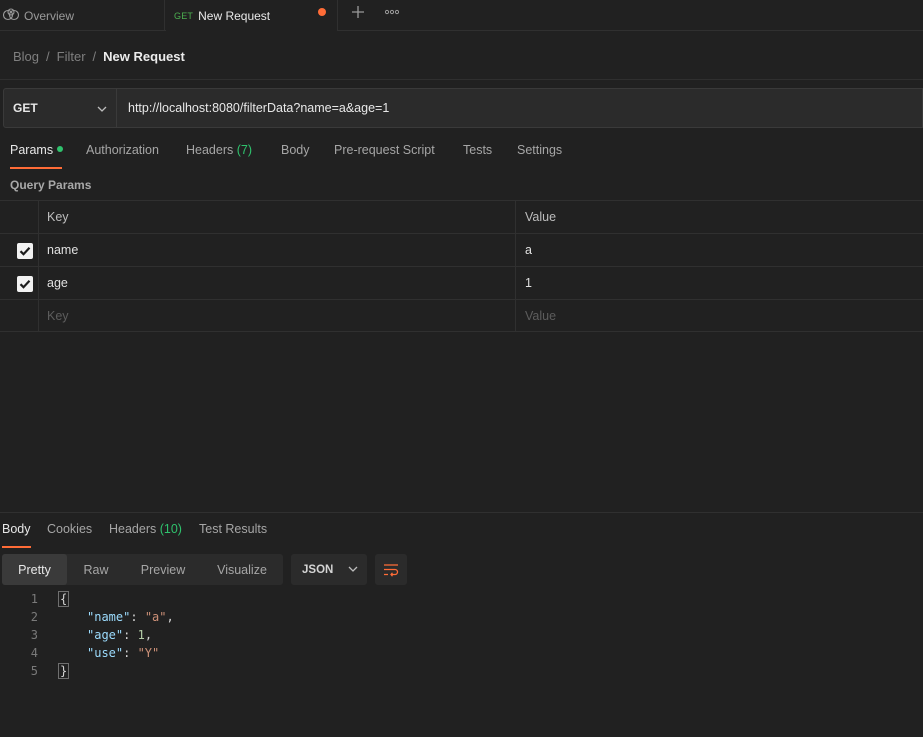 This screenshot has height=737, width=923. Describe the element at coordinates (141, 635) in the screenshot. I see `json-value: 1` at that location.